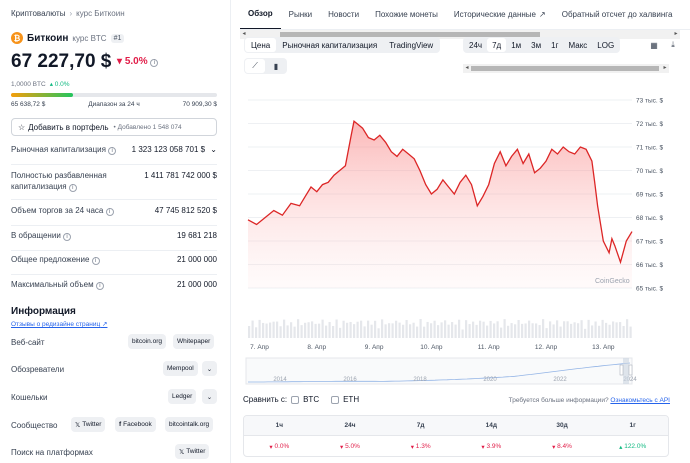 Image resolution: width=690 pixels, height=463 pixels. I want to click on api-link: Ознакомьтесь с API, so click(640, 400).